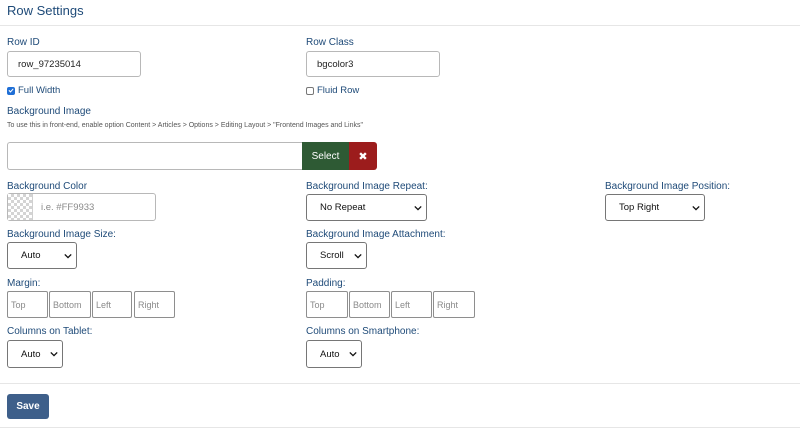  Describe the element at coordinates (400, 383) in the screenshot. I see `footer-divider` at that location.